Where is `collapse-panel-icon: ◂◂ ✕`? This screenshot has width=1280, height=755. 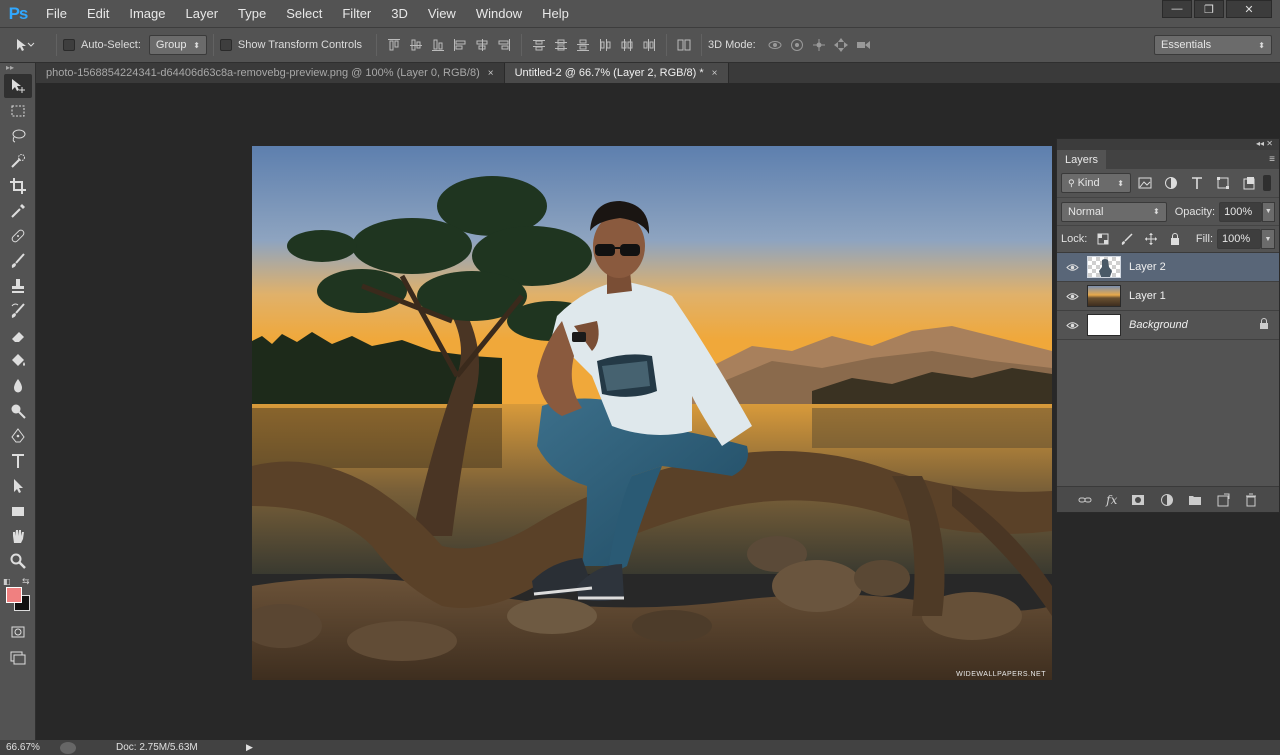 collapse-panel-icon: ◂◂ ✕ is located at coordinates (1264, 143).